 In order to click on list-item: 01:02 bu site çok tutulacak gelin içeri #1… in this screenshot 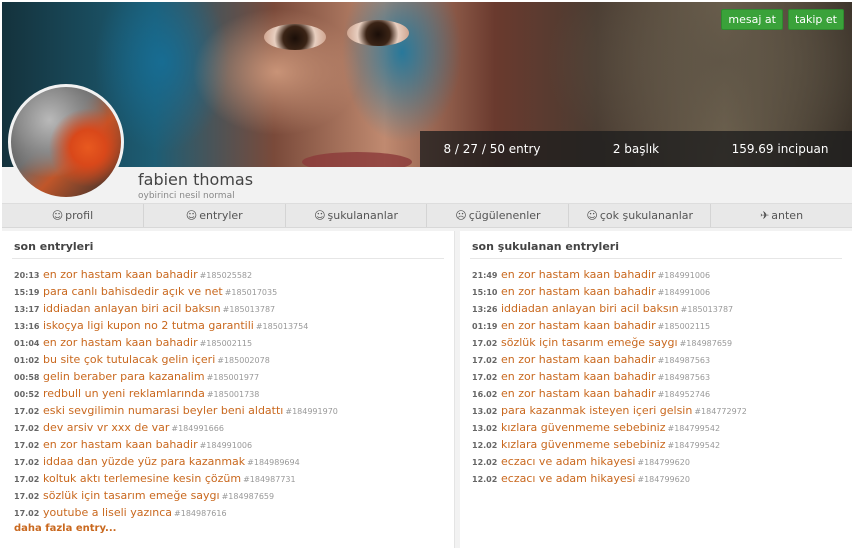, I will do `click(176, 359)`.